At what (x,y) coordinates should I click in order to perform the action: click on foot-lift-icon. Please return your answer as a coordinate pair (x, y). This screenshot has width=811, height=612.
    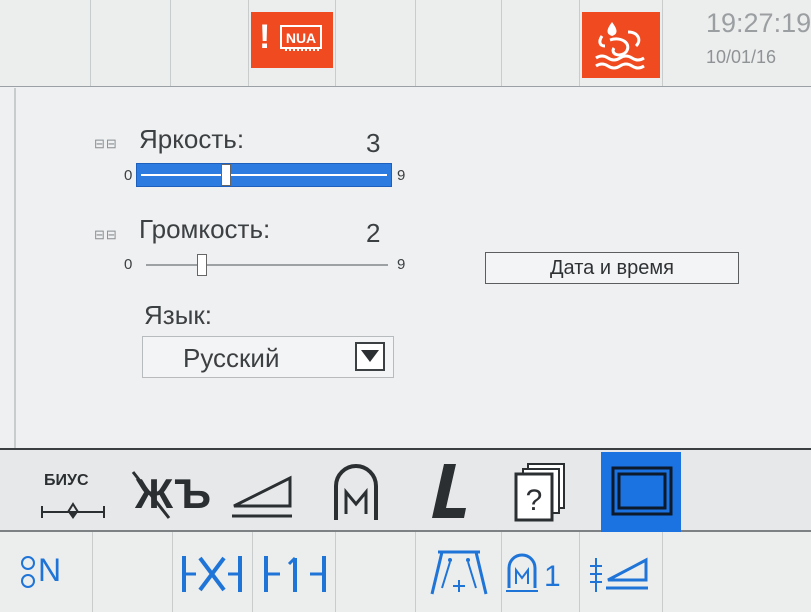
    Looking at the image, I should click on (620, 574).